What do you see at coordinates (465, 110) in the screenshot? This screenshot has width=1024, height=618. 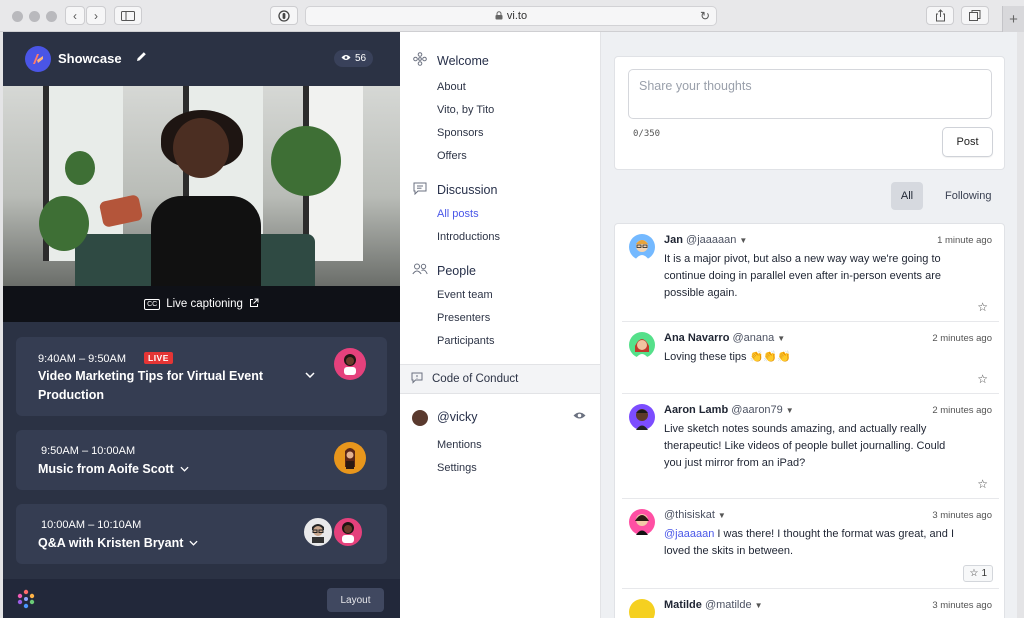 I see `nav-item-vito: Vito, by Tito` at bounding box center [465, 110].